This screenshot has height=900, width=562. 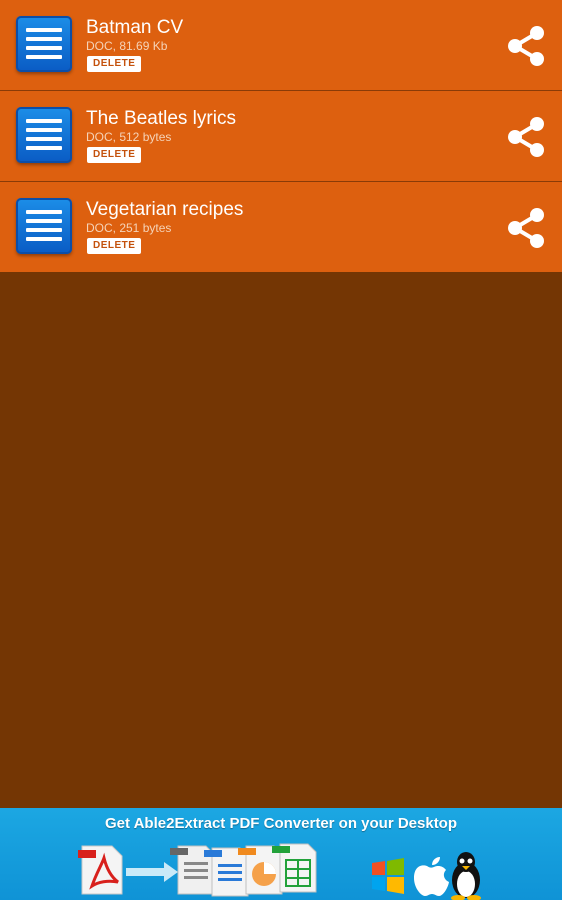 What do you see at coordinates (135, 27) in the screenshot?
I see `file-name: Batman CV` at bounding box center [135, 27].